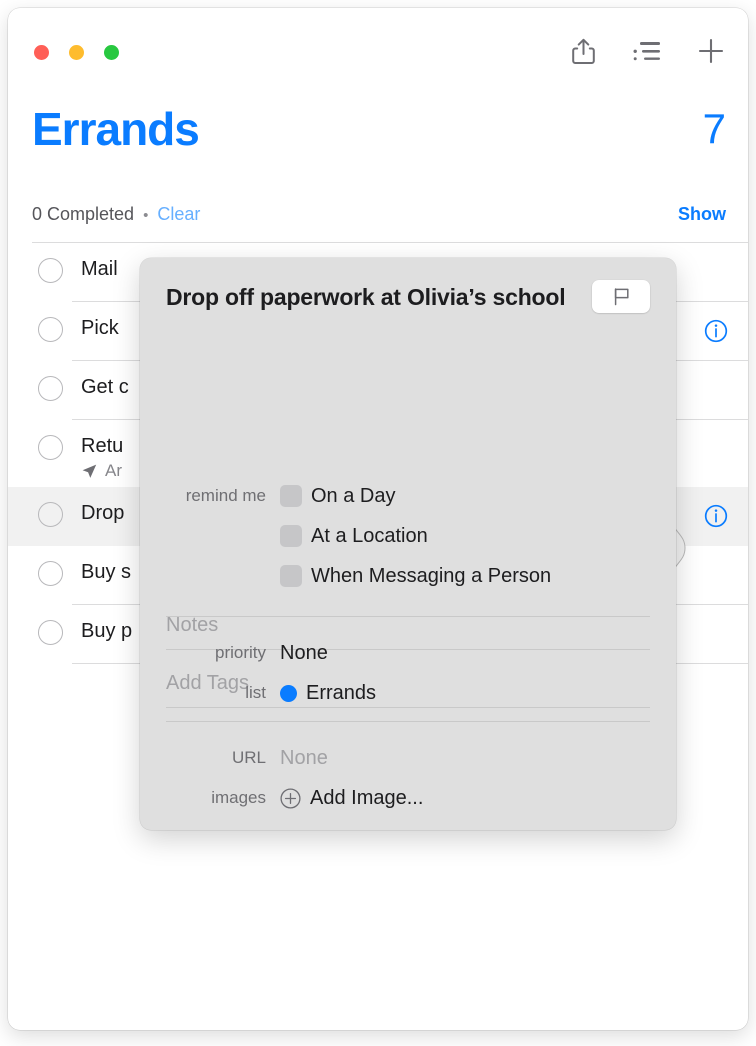 This screenshot has width=756, height=1046. I want to click on share-button, so click(583, 51).